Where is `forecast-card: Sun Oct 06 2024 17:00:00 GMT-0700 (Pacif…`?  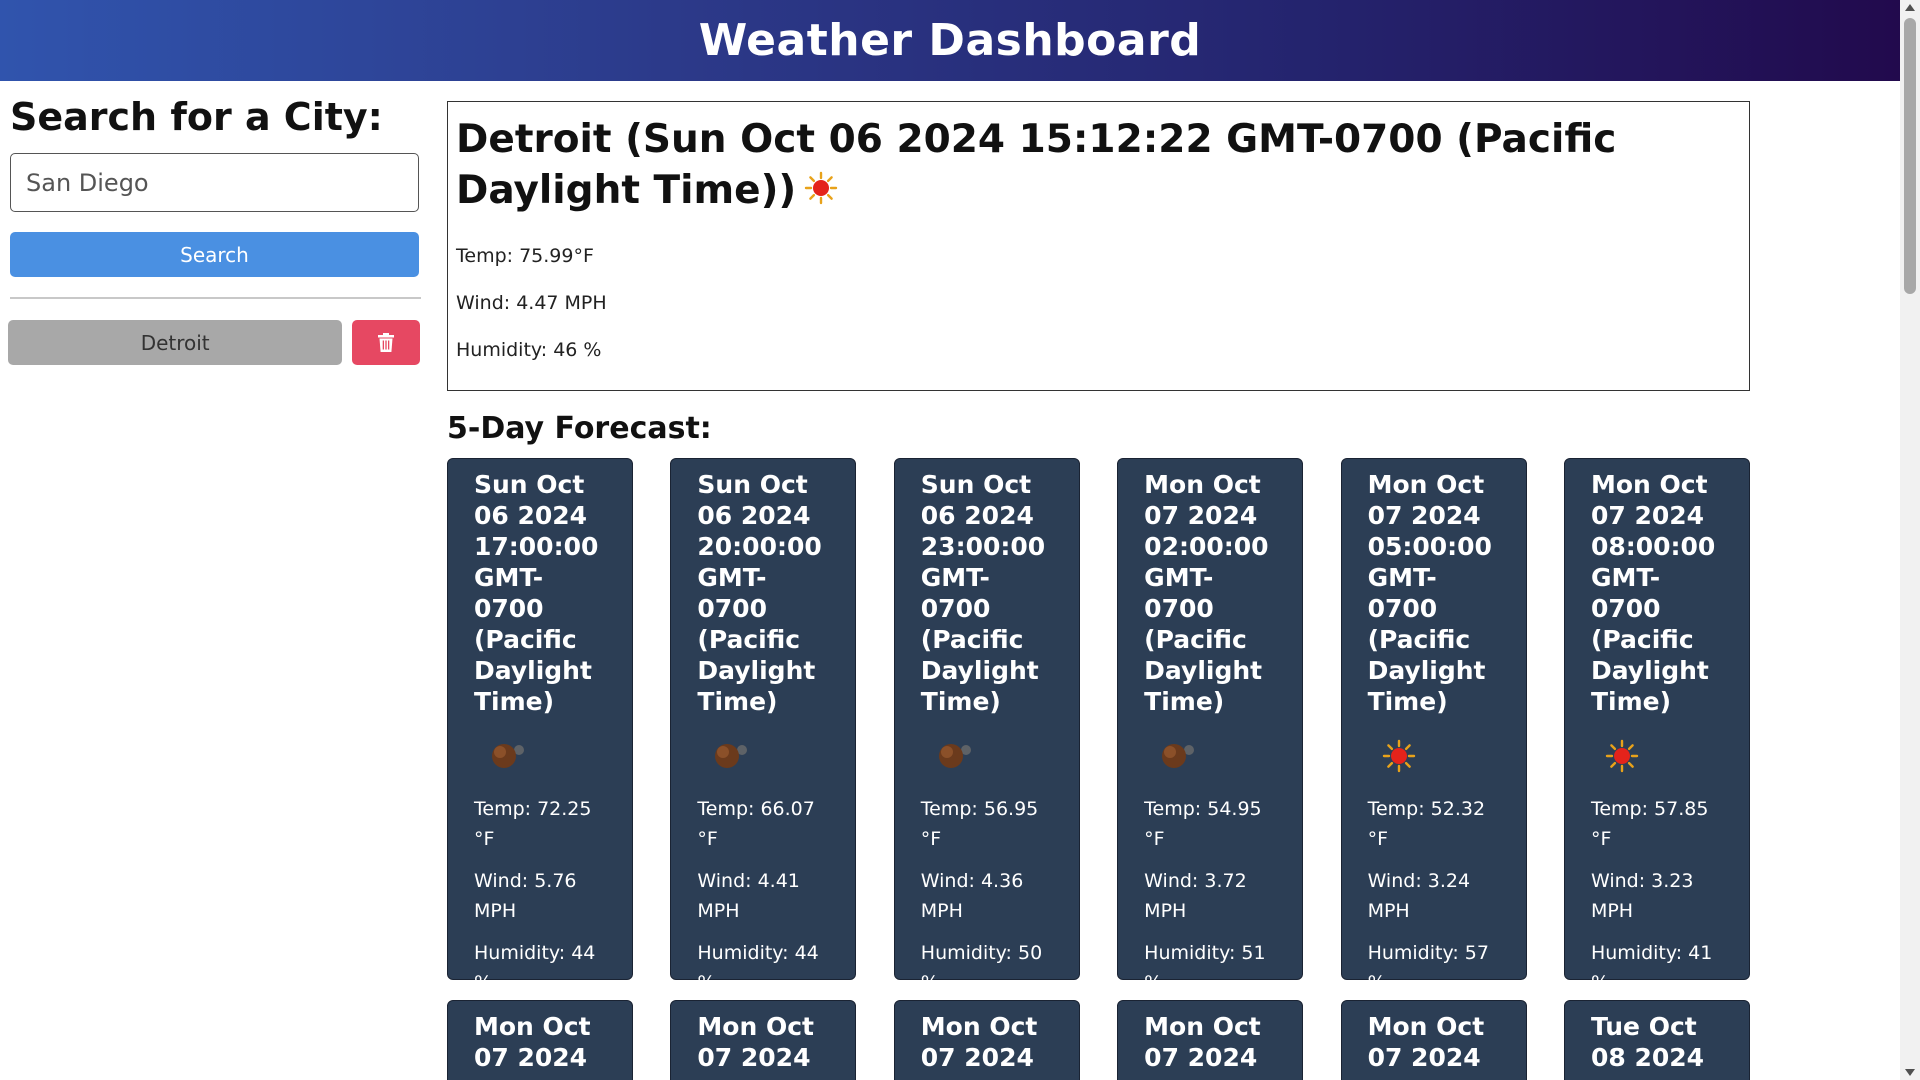 forecast-card: Sun Oct 06 2024 17:00:00 GMT-0700 (Pacif… is located at coordinates (540, 726).